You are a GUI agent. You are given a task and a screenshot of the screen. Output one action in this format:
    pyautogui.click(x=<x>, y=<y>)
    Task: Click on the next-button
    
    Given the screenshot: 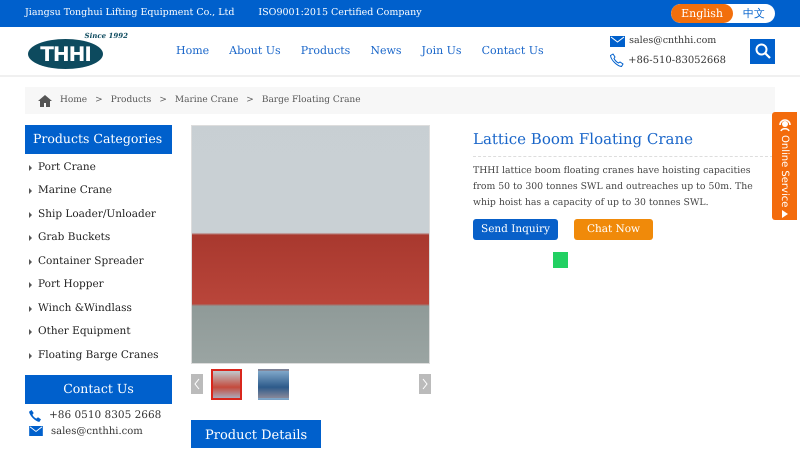 What is the action you would take?
    pyautogui.click(x=425, y=384)
    